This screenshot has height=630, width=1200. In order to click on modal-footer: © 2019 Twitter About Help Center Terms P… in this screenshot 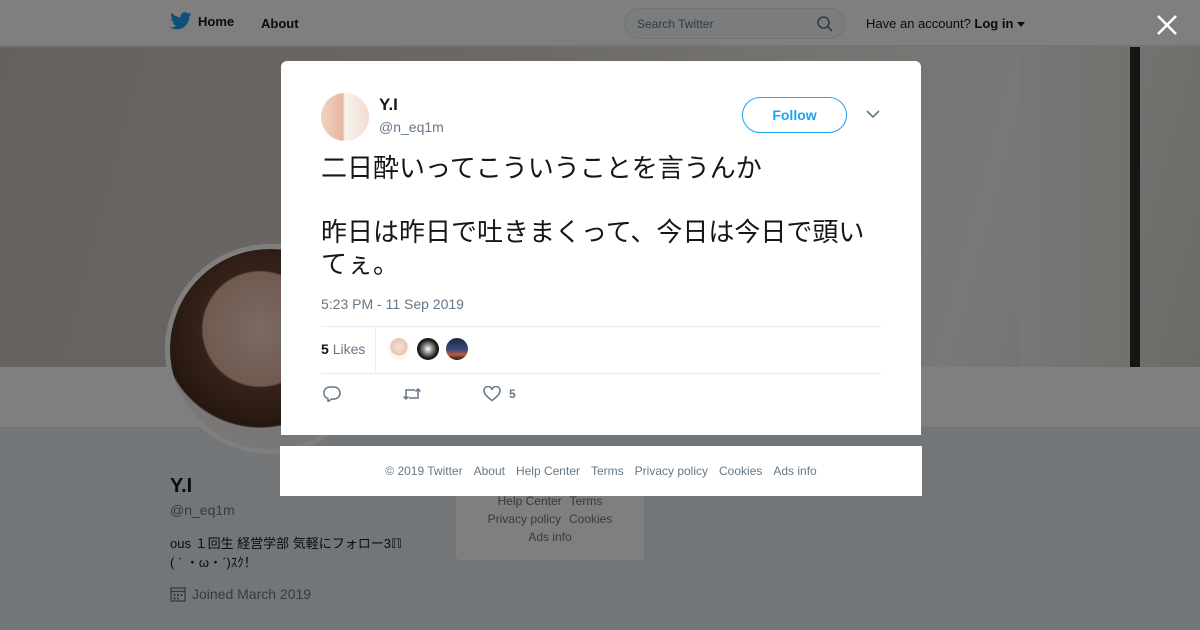, I will do `click(601, 471)`.